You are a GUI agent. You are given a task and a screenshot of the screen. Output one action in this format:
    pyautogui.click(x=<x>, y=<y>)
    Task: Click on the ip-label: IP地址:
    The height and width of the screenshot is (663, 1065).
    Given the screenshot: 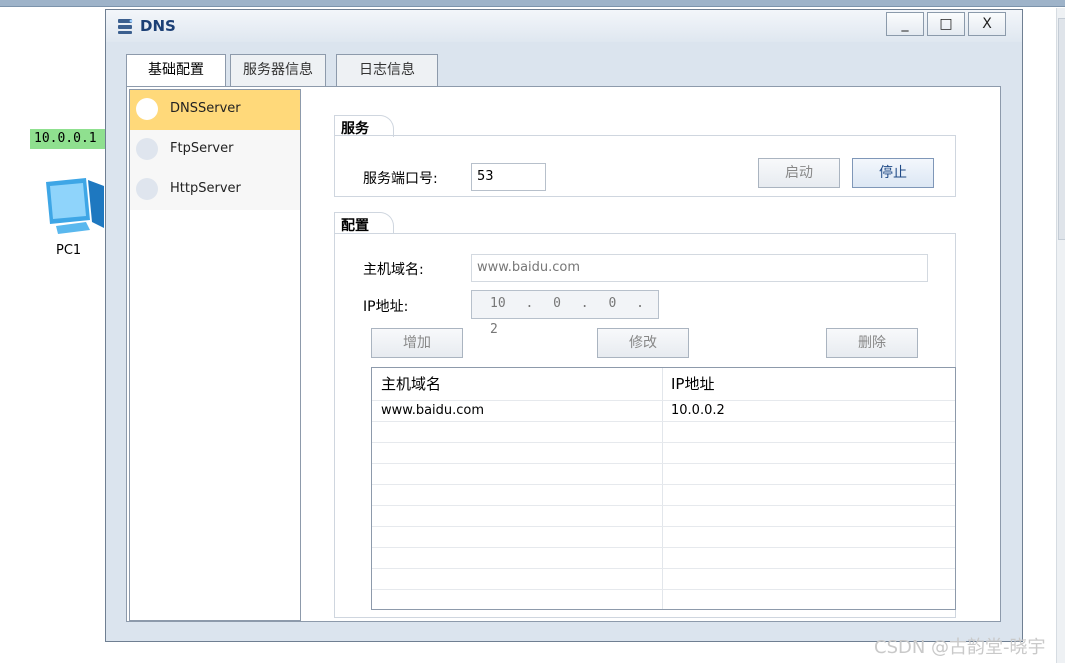 What is the action you would take?
    pyautogui.click(x=386, y=307)
    